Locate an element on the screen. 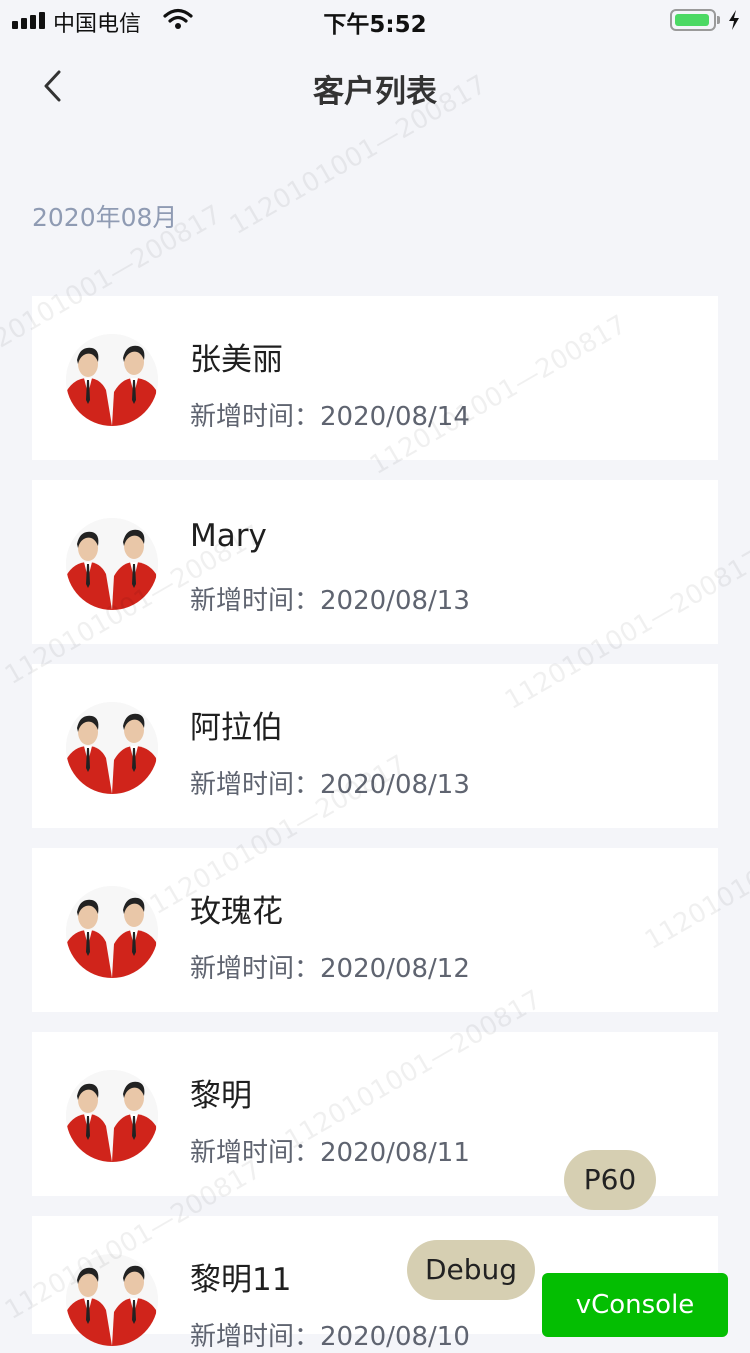 This screenshot has width=750, height=1353. customer-name: 张美丽 is located at coordinates (236, 360).